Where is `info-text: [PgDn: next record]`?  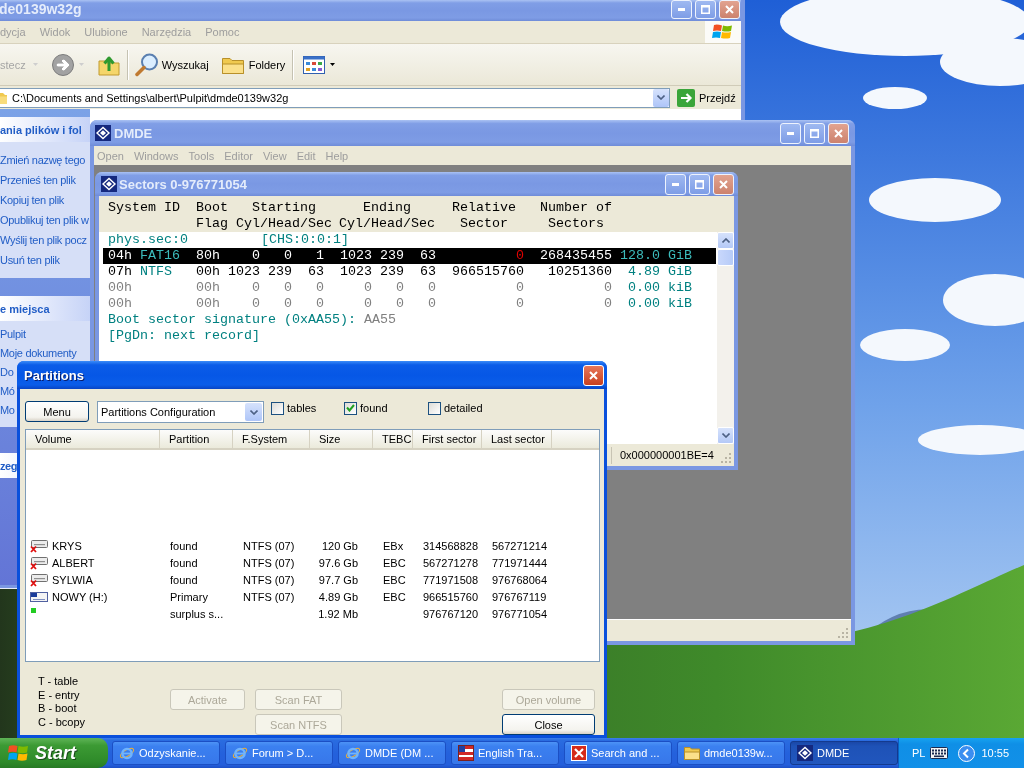 info-text: [PgDn: next record] is located at coordinates (184, 336).